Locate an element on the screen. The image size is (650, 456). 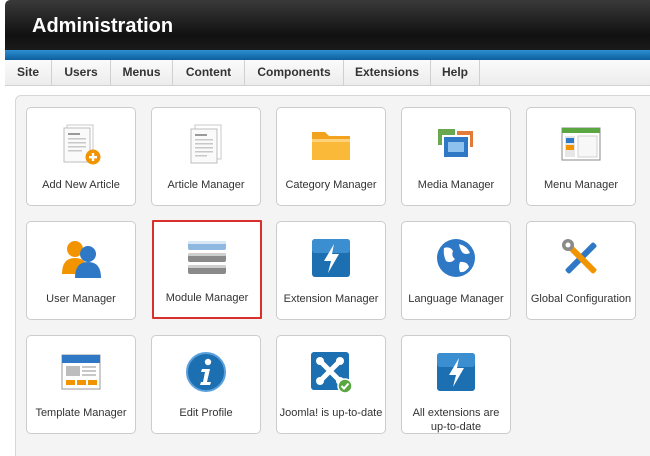
tile-label: Template Manager is located at coordinates (81, 413).